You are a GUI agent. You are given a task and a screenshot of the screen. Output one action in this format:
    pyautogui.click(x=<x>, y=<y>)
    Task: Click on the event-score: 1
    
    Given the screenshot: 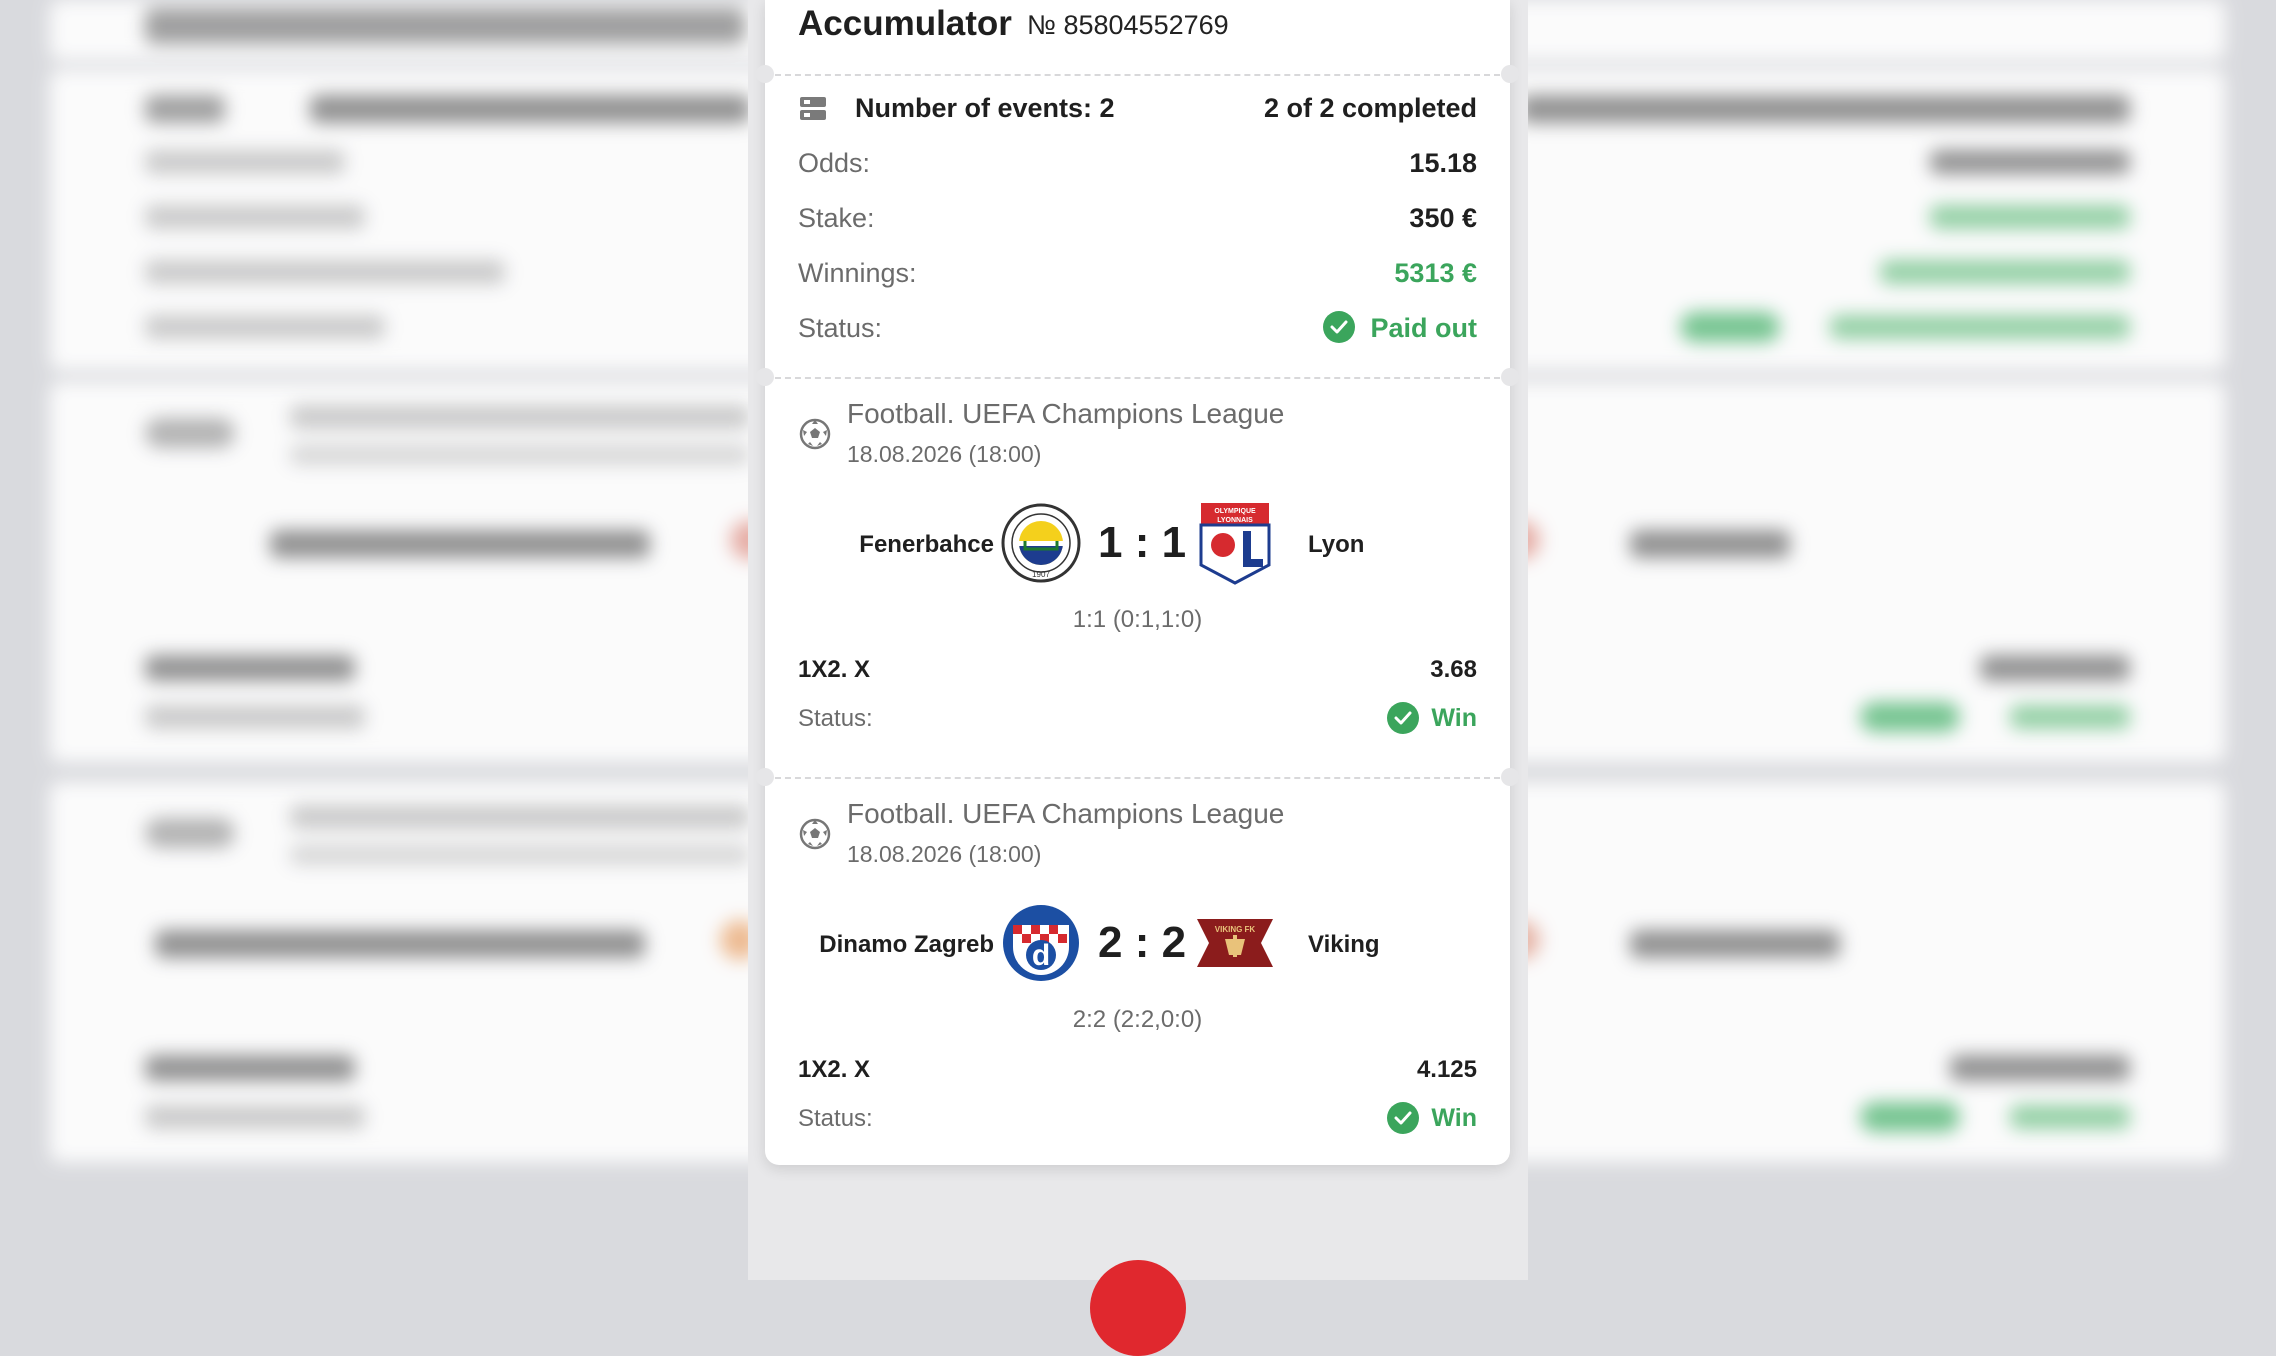 What is the action you would take?
    pyautogui.click(x=1142, y=542)
    